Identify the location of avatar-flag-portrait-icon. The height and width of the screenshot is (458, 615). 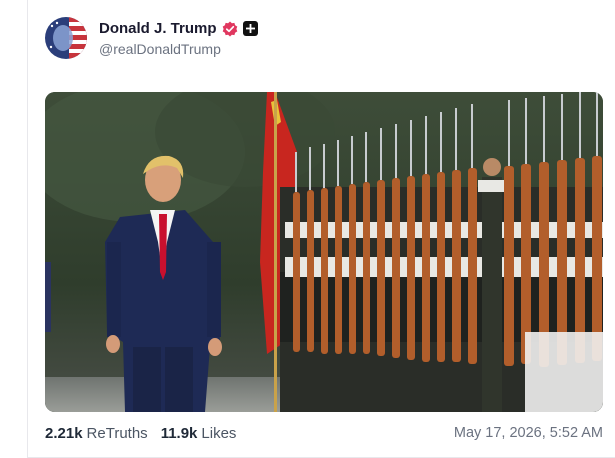
(66, 38).